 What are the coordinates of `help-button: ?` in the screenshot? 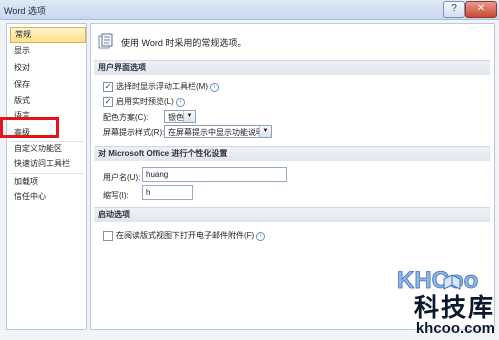 It's located at (454, 9).